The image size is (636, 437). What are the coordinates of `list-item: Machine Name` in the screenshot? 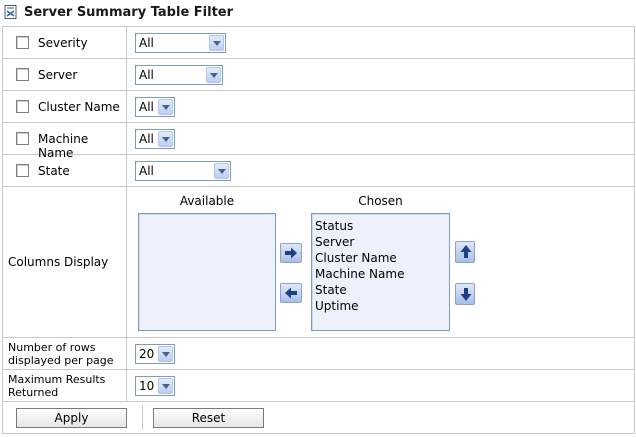 It's located at (380, 274).